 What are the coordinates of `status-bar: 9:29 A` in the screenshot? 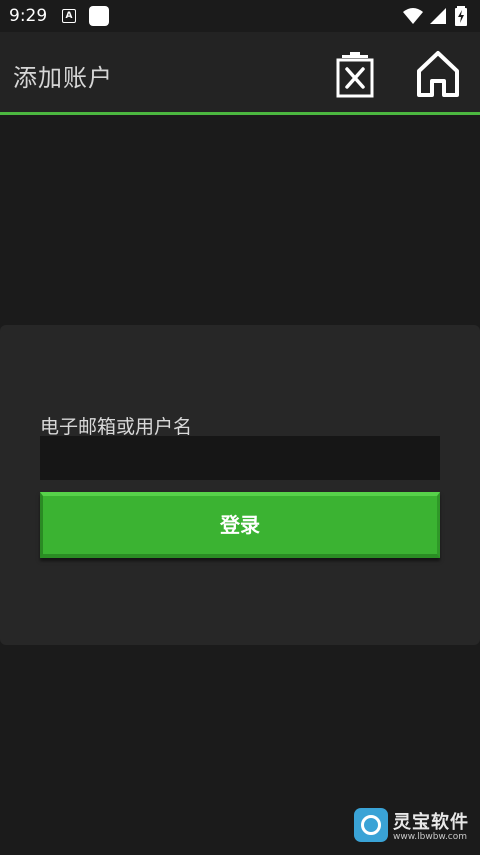 It's located at (240, 16).